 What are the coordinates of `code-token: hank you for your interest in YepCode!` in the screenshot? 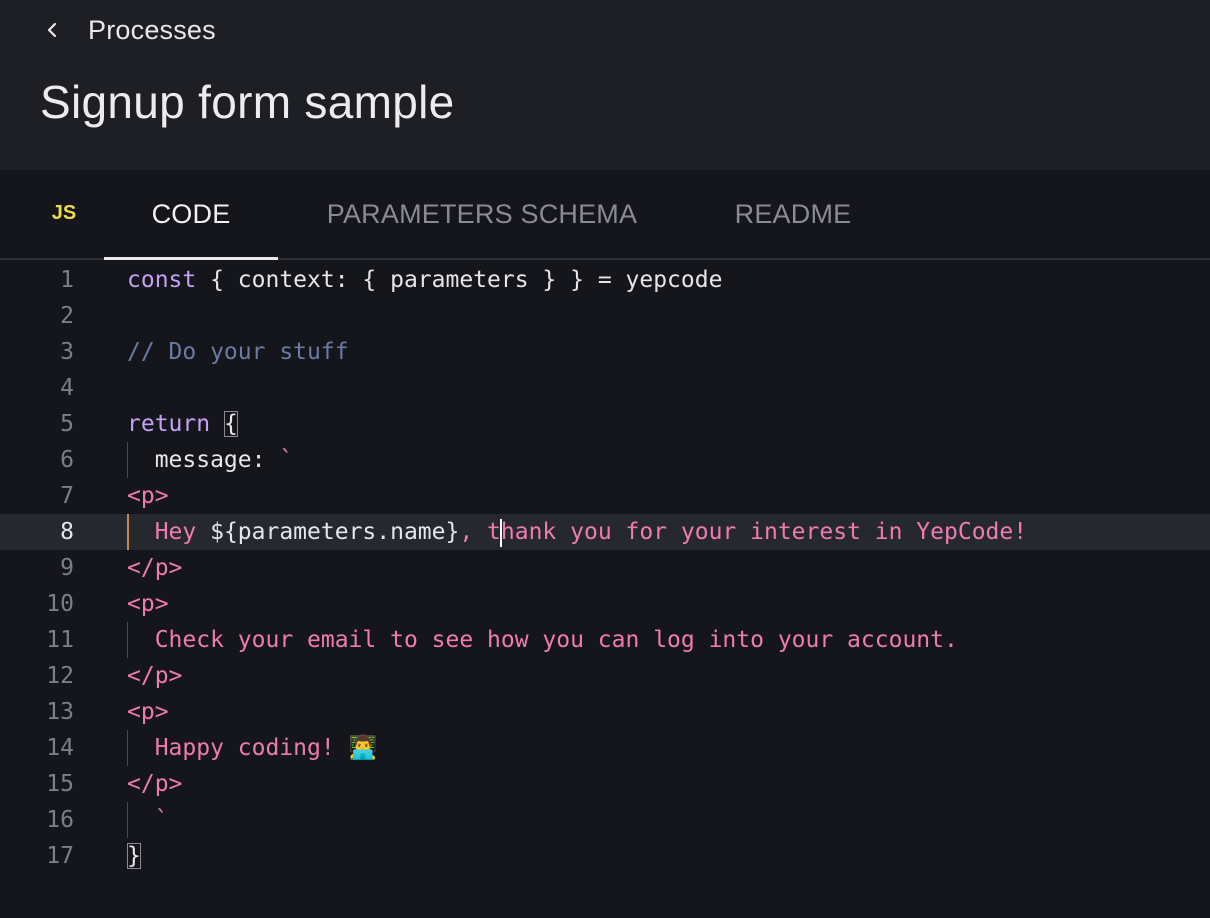 It's located at (764, 532).